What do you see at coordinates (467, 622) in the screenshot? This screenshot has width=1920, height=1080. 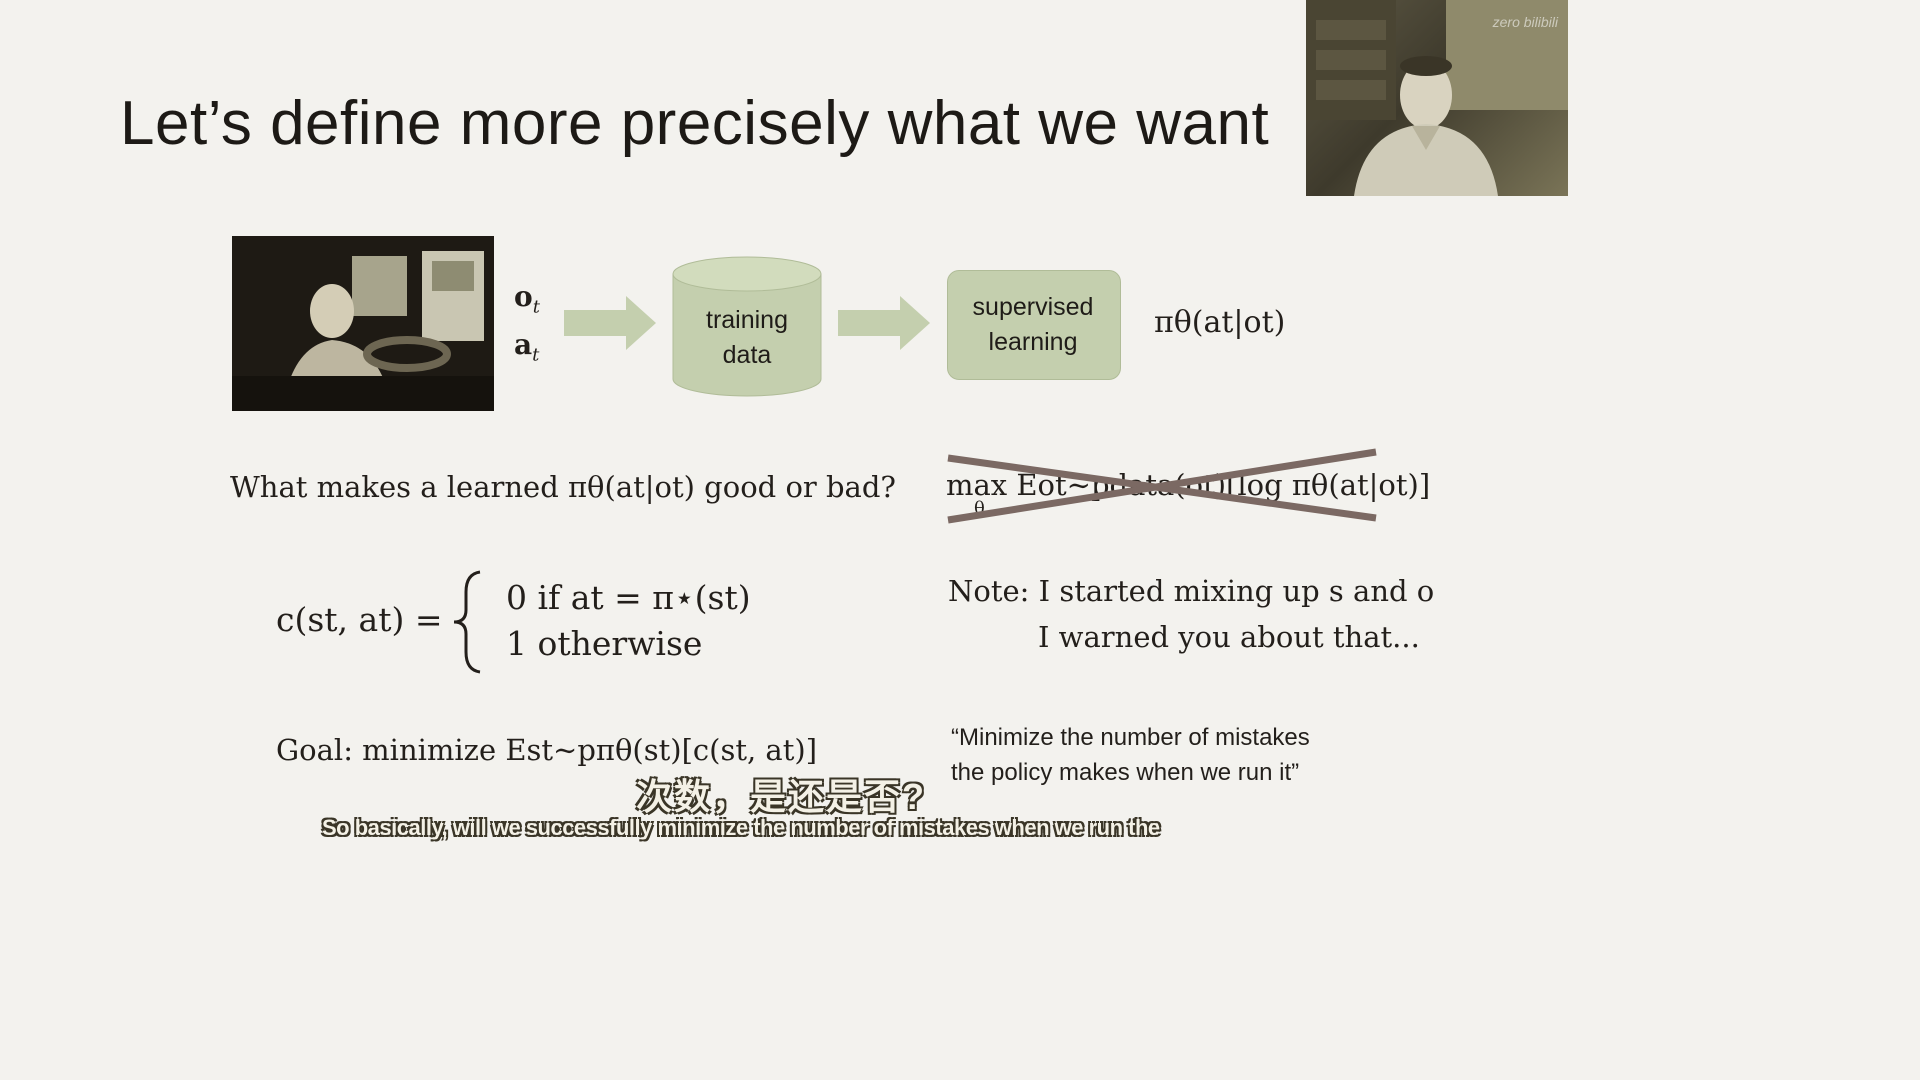 I see `left-brace-icon` at bounding box center [467, 622].